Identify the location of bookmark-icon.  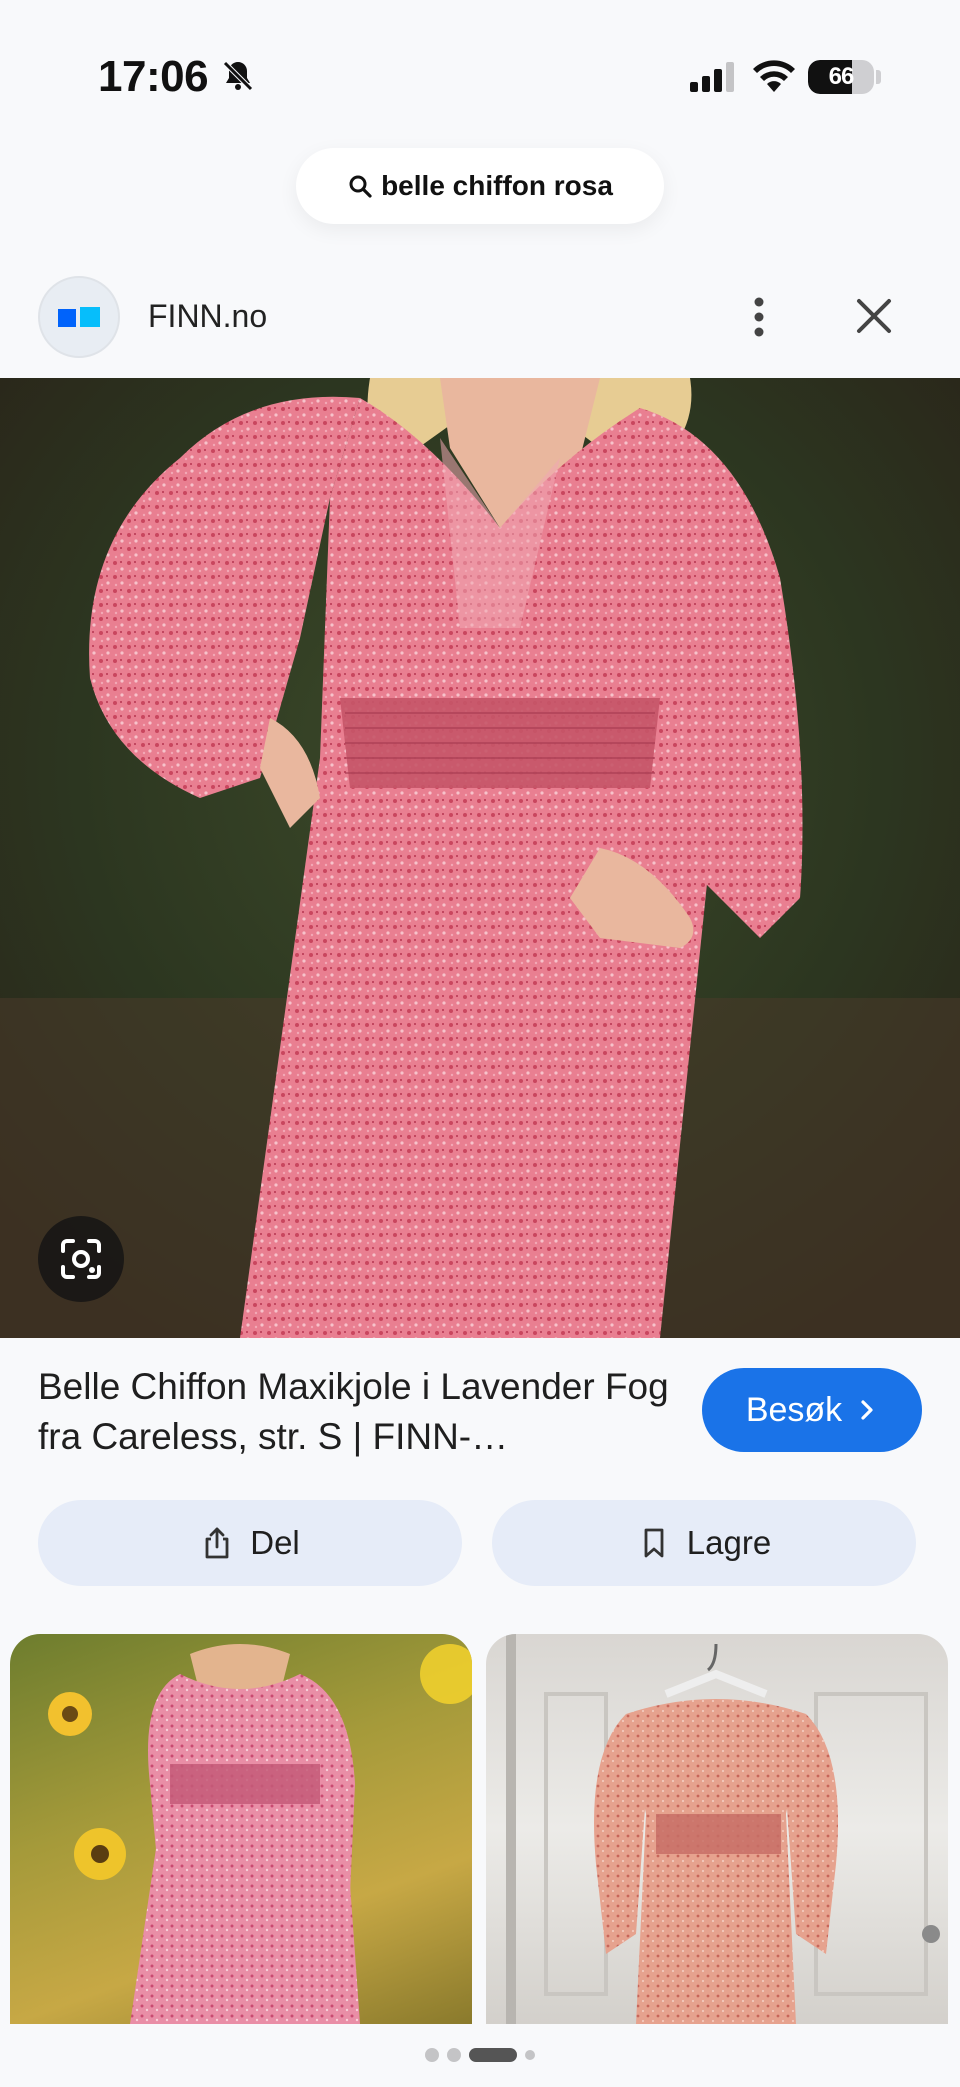
(654, 1543).